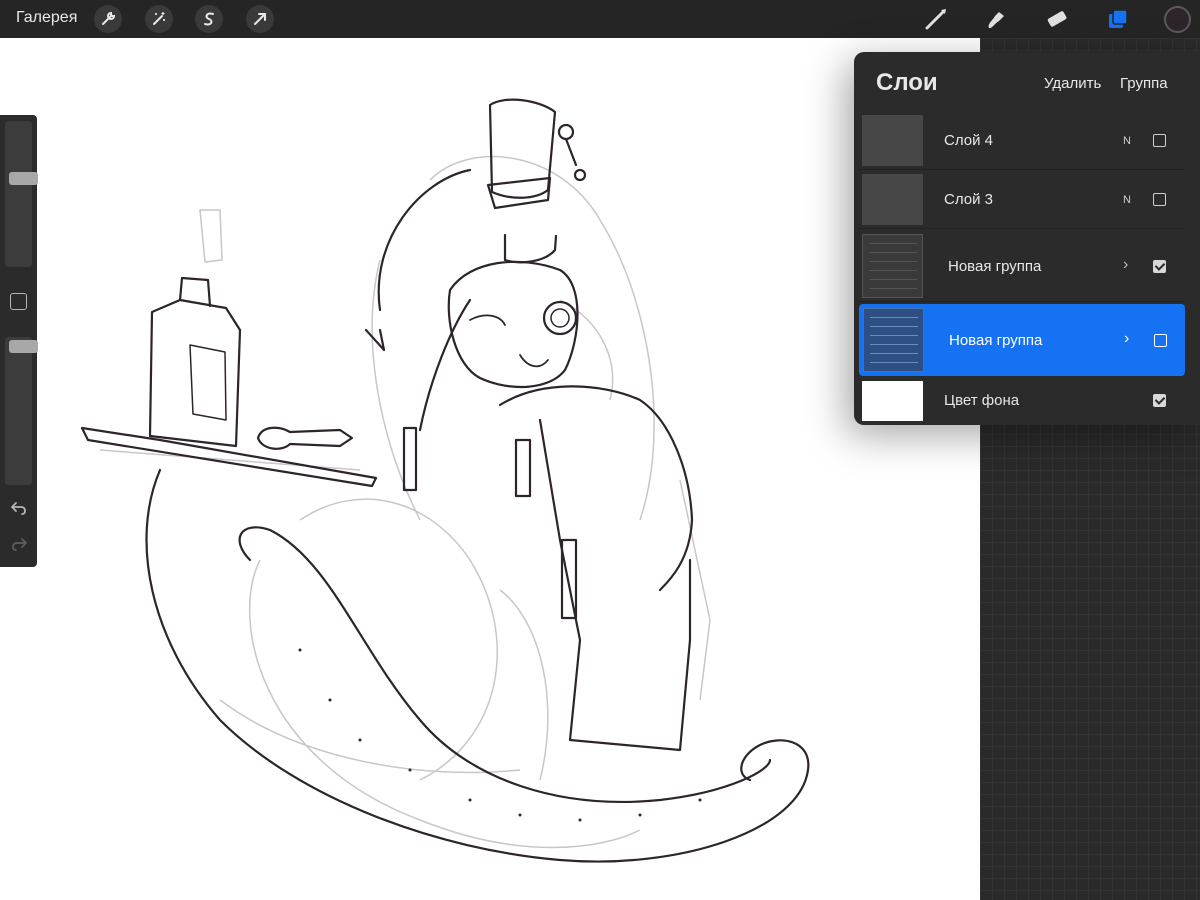  What do you see at coordinates (19, 508) in the screenshot?
I see `undo-icon` at bounding box center [19, 508].